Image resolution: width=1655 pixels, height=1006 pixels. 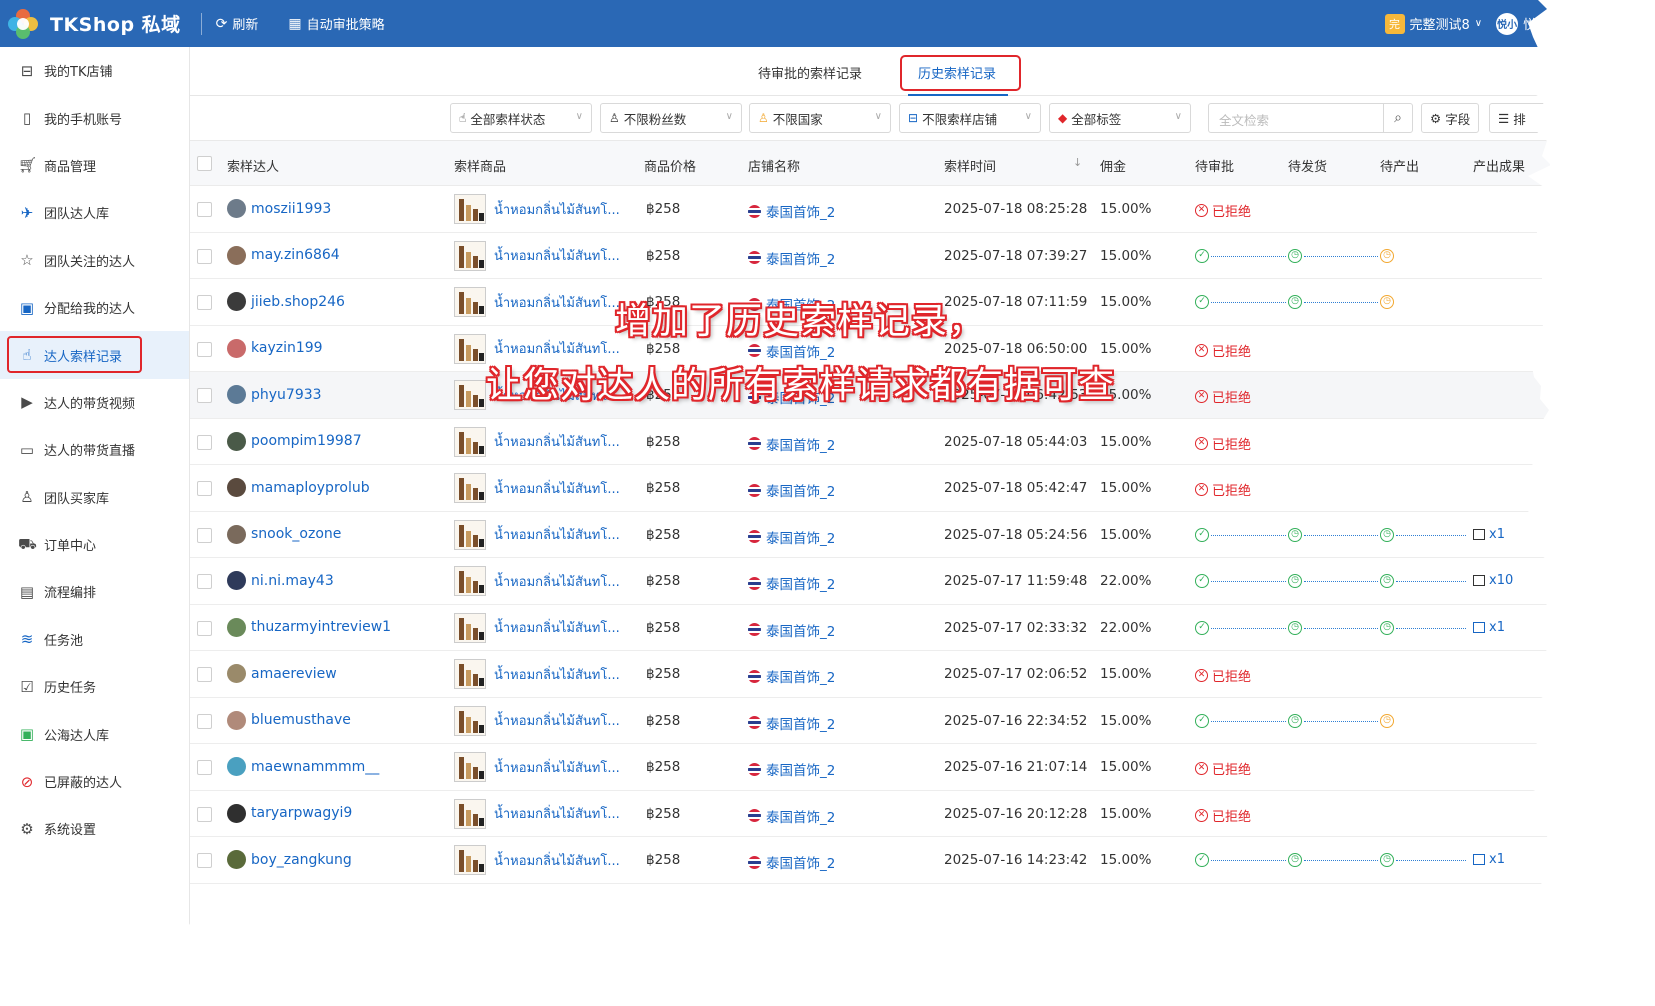 What do you see at coordinates (94, 686) in the screenshot?
I see `sidebar-item-history-tasks: ☑ 历史任务` at bounding box center [94, 686].